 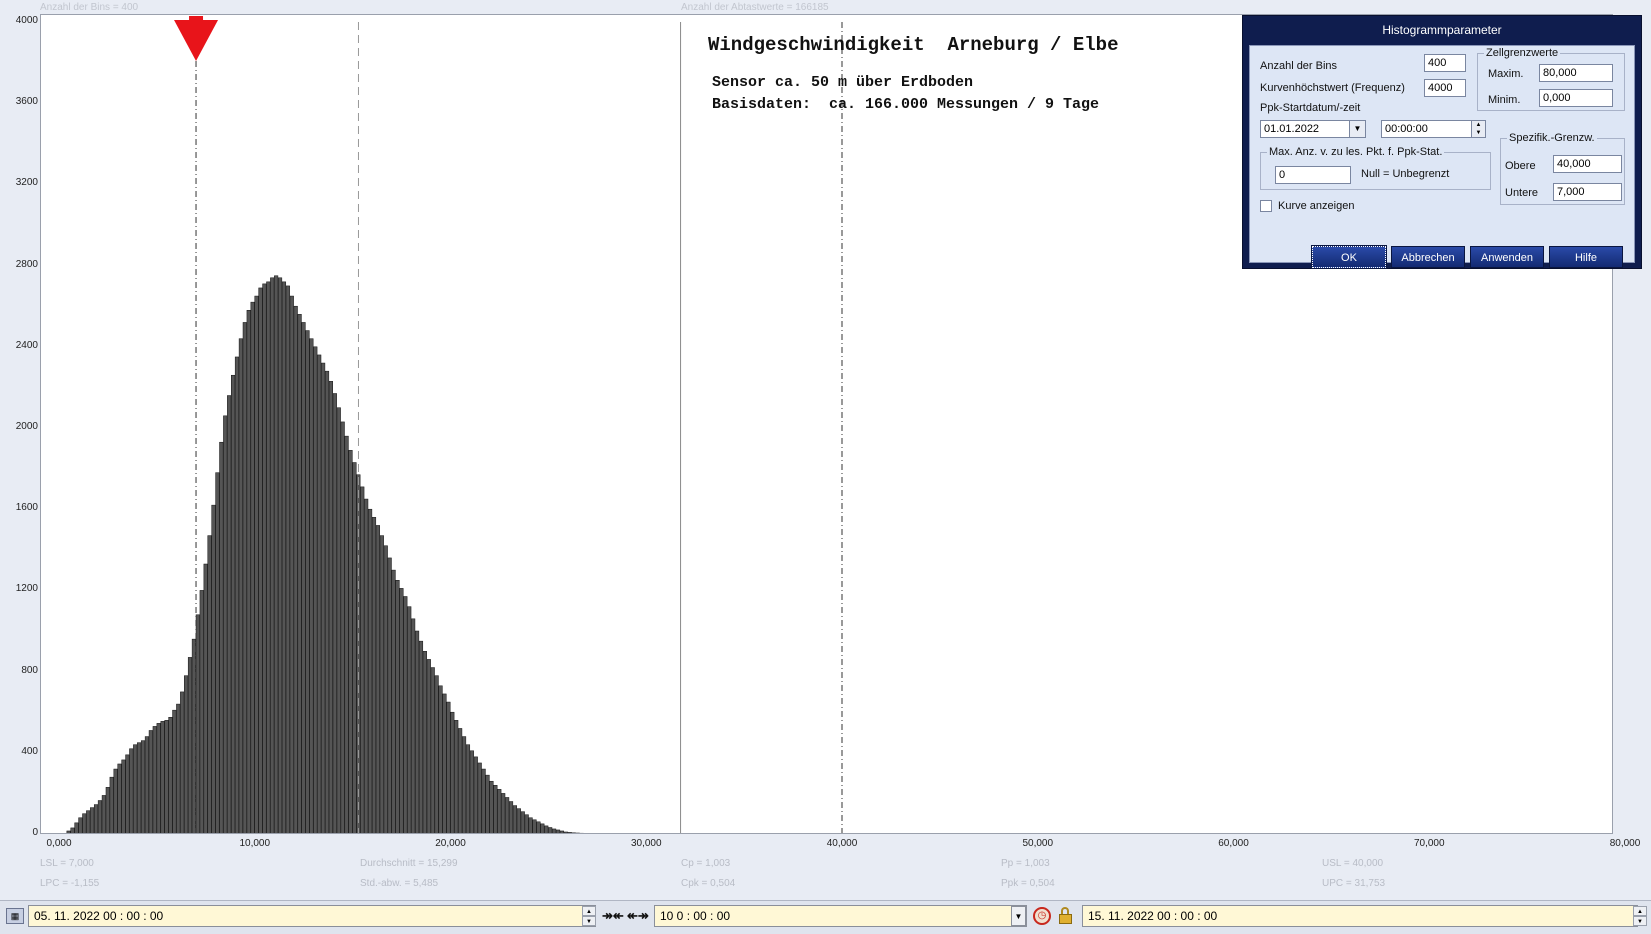 I want to click on end-datetime-field: 15. 11. 2022 00 : 00 : 00, so click(x=1360, y=916).